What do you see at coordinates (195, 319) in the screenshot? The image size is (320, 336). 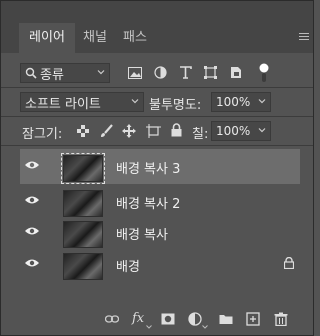 I see `adjustment-layer-icon` at bounding box center [195, 319].